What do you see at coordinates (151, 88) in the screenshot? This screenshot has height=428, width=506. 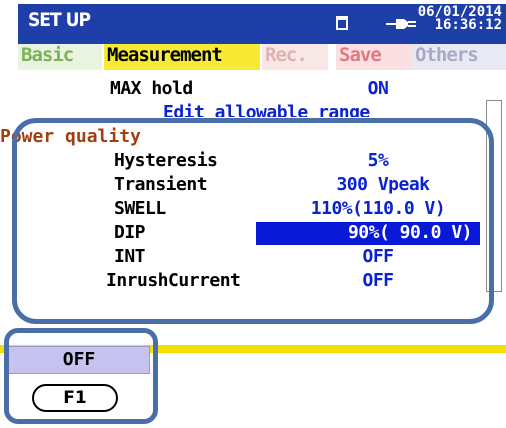 I see `max-hold-label: MAX hold` at bounding box center [151, 88].